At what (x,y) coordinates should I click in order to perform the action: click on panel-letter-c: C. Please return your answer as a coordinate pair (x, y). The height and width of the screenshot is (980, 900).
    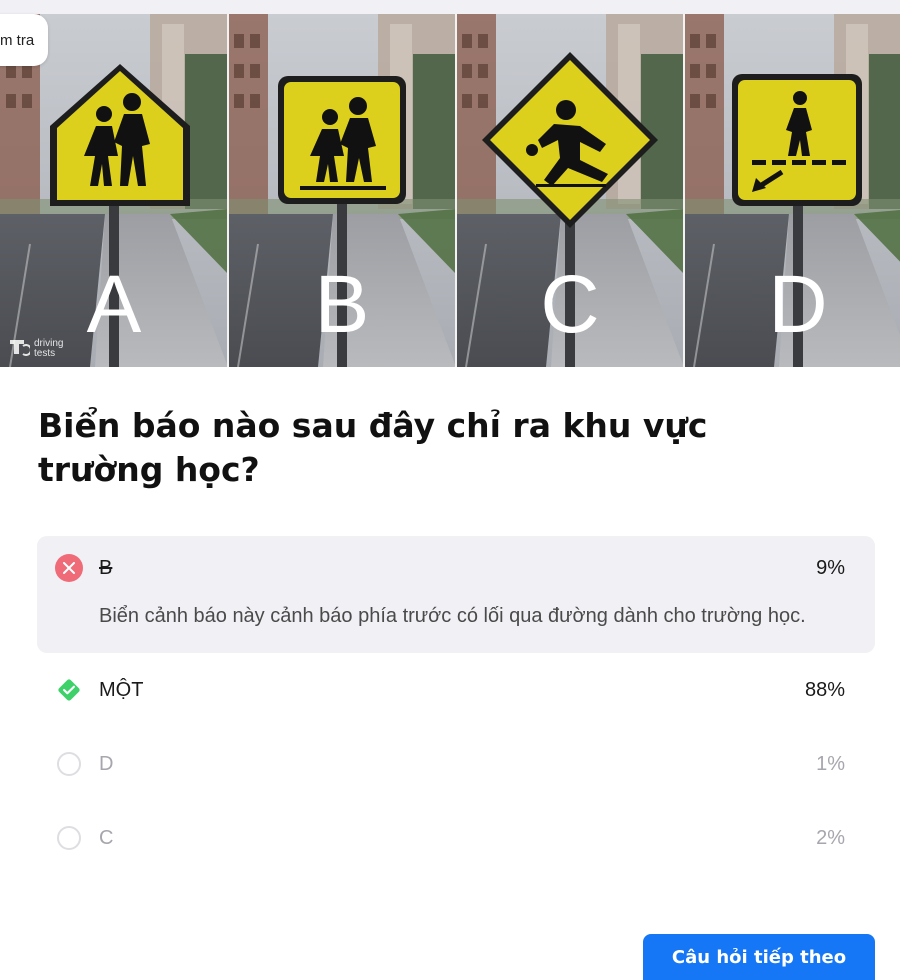
    Looking at the image, I should click on (569, 304).